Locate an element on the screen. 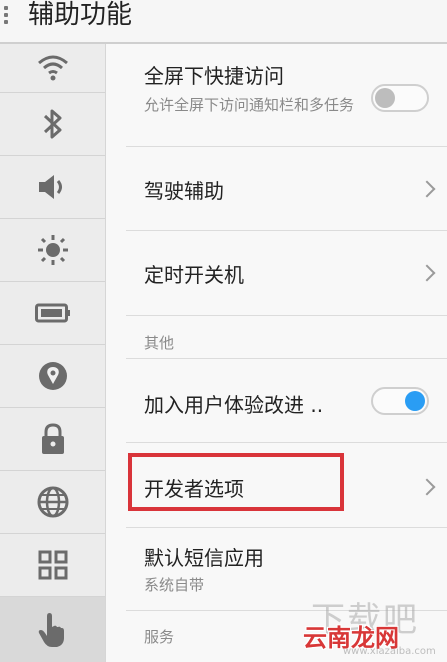 The width and height of the screenshot is (447, 662). fullscreen-access-row: 全屏下快捷访问 允许全屏下访问通知栏和多任务 is located at coordinates (286, 95).